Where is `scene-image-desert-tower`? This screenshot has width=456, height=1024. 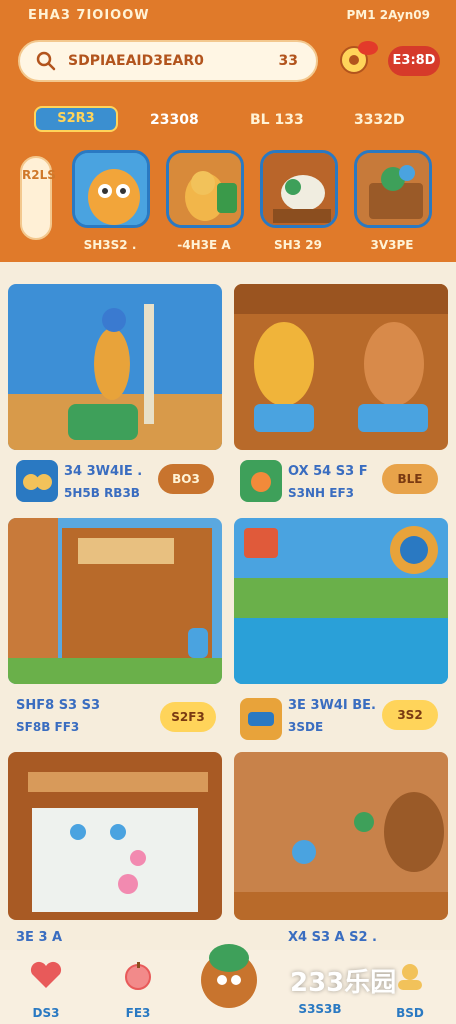 scene-image-desert-tower is located at coordinates (115, 367).